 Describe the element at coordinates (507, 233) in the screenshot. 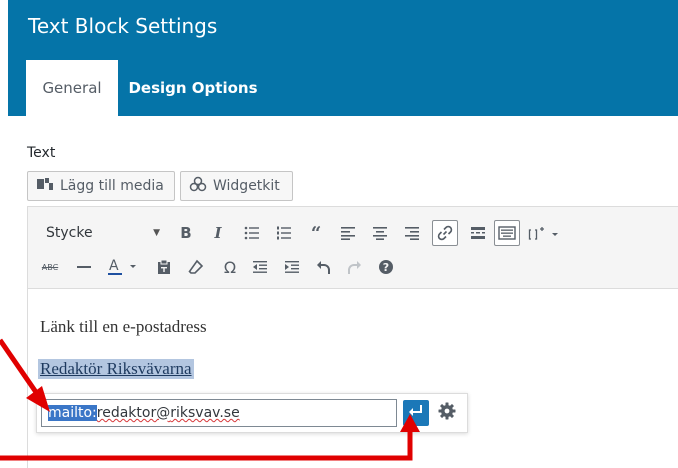

I see `toolbar-toggle-icon` at that location.